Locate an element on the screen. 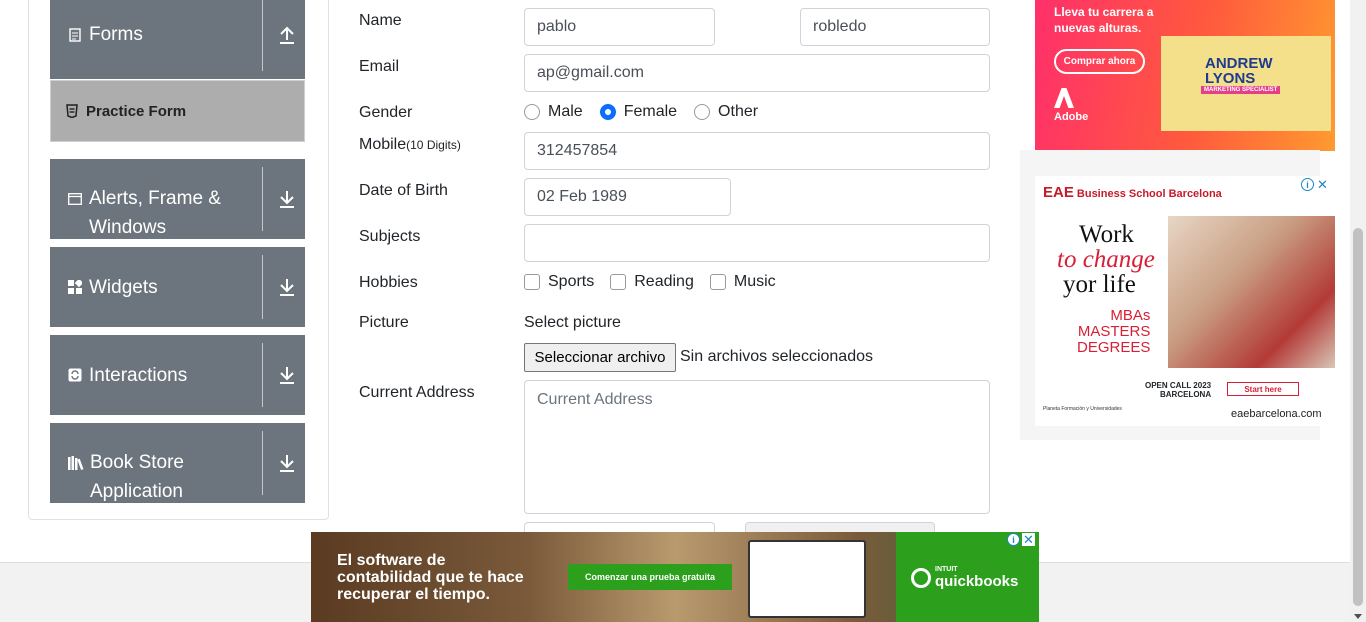 The image size is (1366, 622). hobby-reading-option: Reading is located at coordinates (652, 282).